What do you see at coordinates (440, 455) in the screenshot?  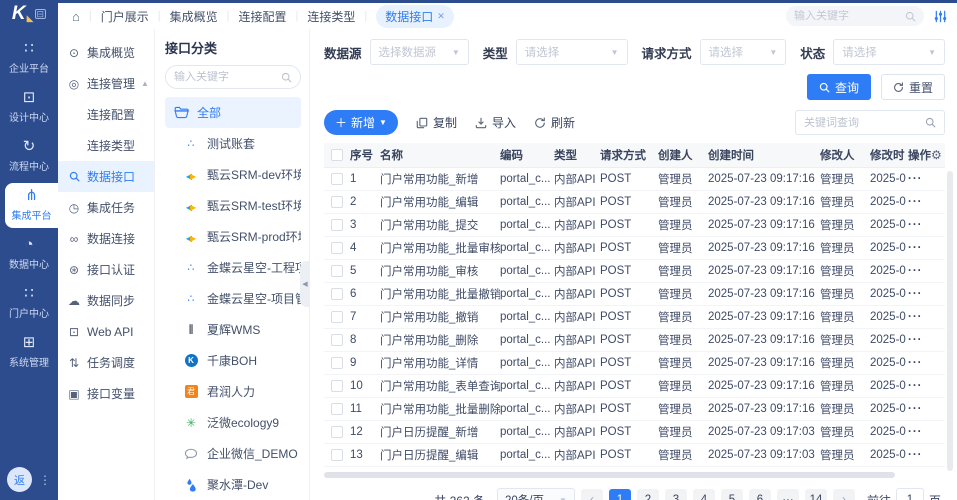 I see `cell-name: 门户日历提醒_编辑` at bounding box center [440, 455].